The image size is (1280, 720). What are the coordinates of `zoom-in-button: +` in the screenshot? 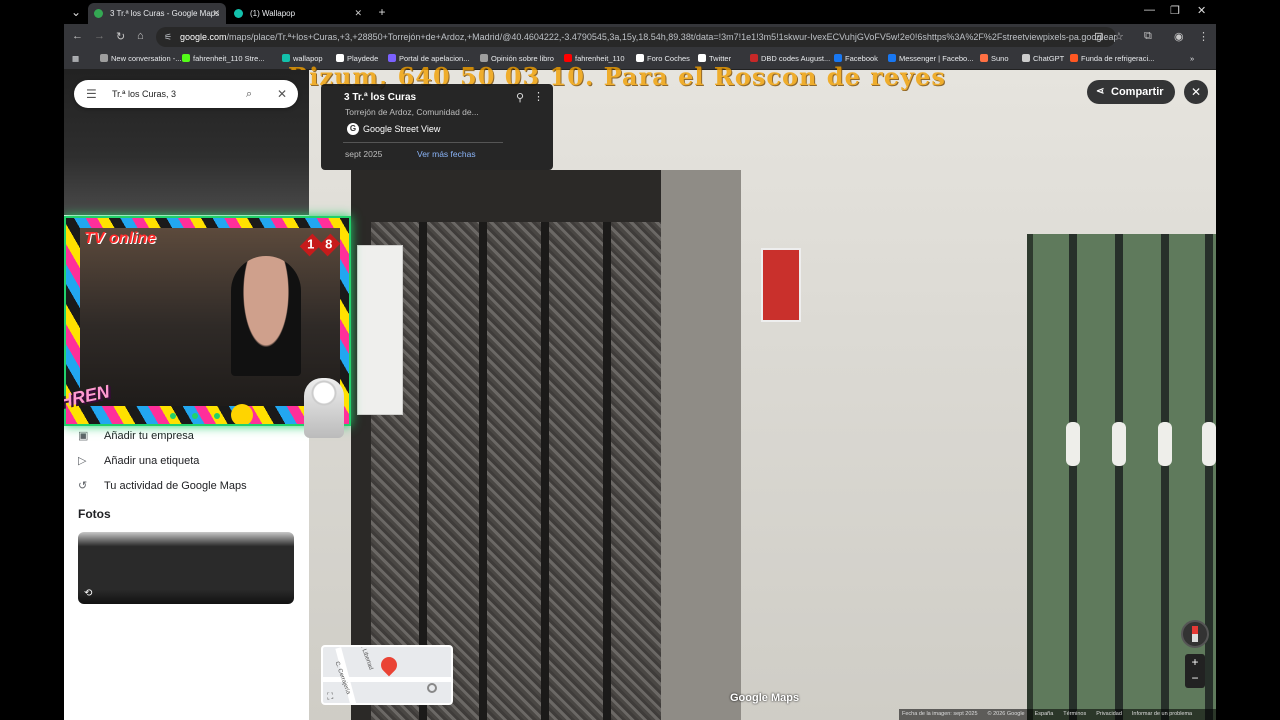 It's located at (1195, 662).